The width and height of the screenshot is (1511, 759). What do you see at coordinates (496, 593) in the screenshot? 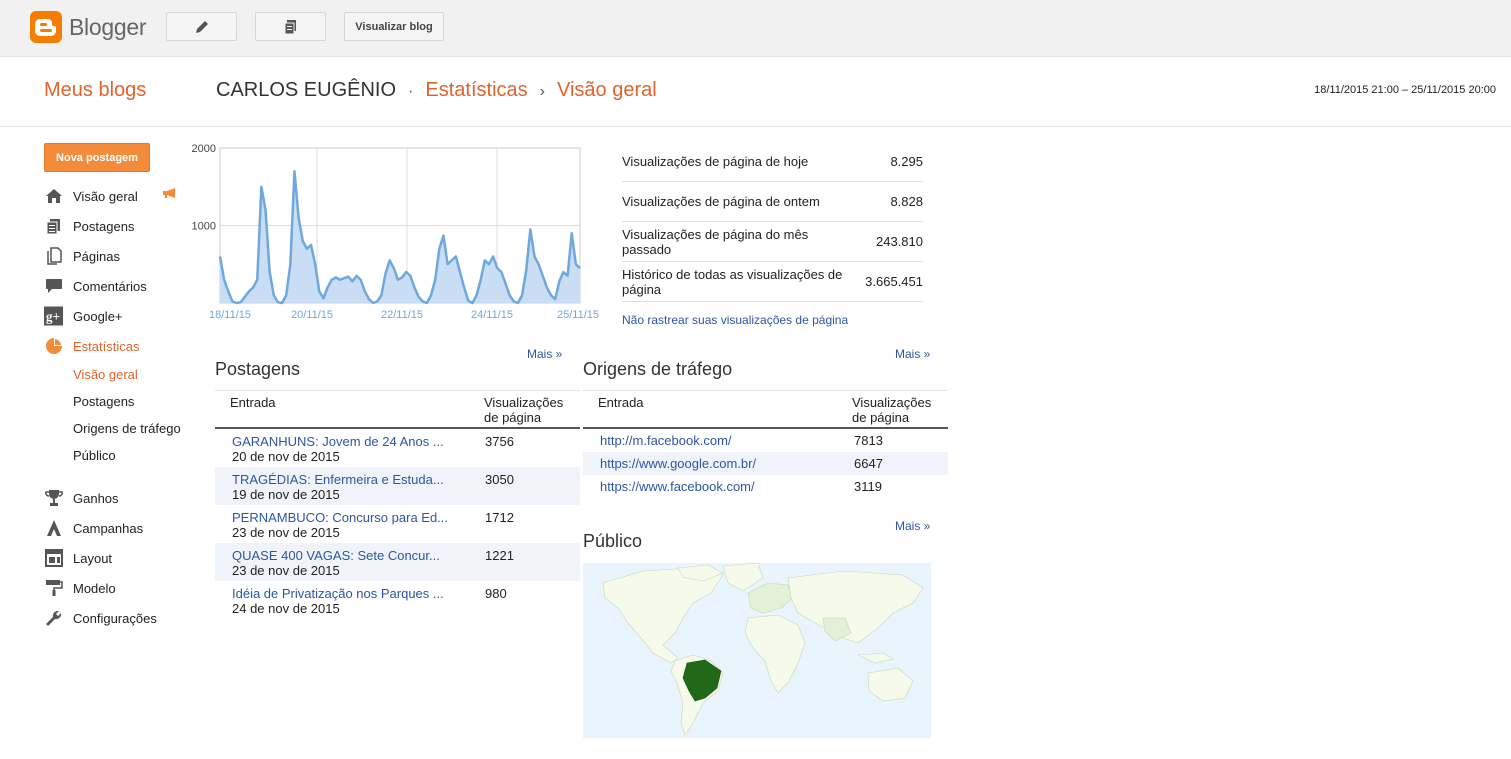
I see `post-views: 980` at bounding box center [496, 593].